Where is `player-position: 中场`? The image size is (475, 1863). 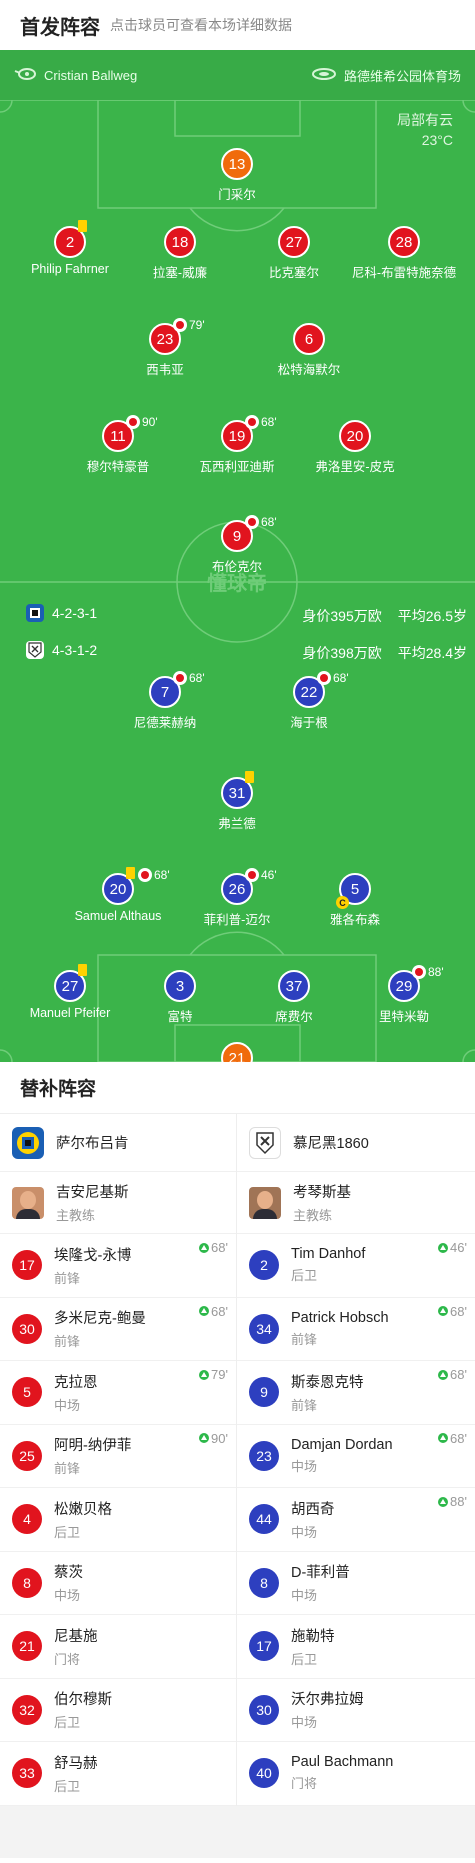 player-position: 中场 is located at coordinates (304, 1466).